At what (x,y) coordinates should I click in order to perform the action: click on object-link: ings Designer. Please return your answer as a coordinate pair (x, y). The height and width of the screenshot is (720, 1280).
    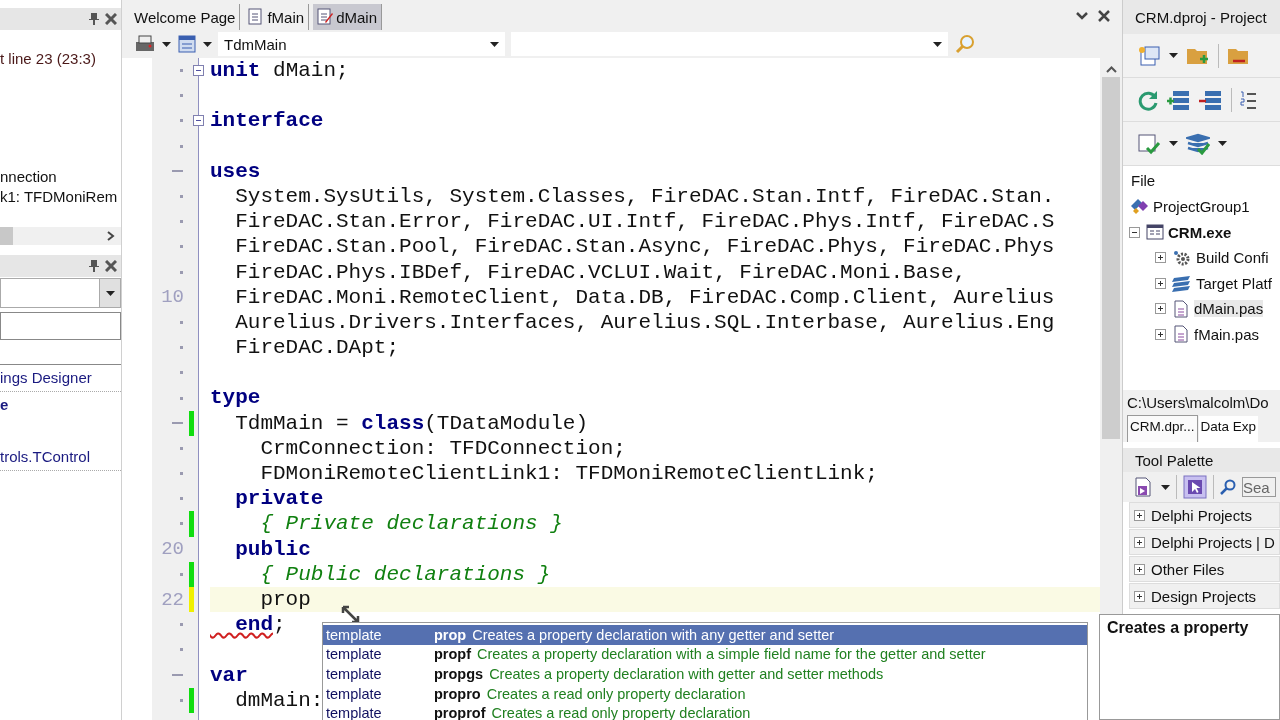
    Looking at the image, I should click on (60, 378).